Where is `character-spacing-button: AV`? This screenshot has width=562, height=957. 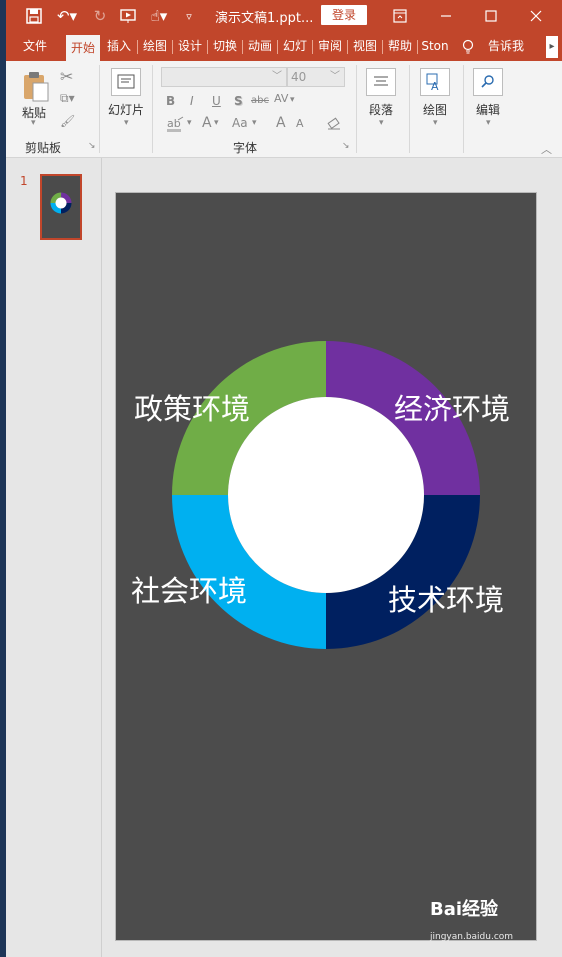 character-spacing-button: AV is located at coordinates (281, 98).